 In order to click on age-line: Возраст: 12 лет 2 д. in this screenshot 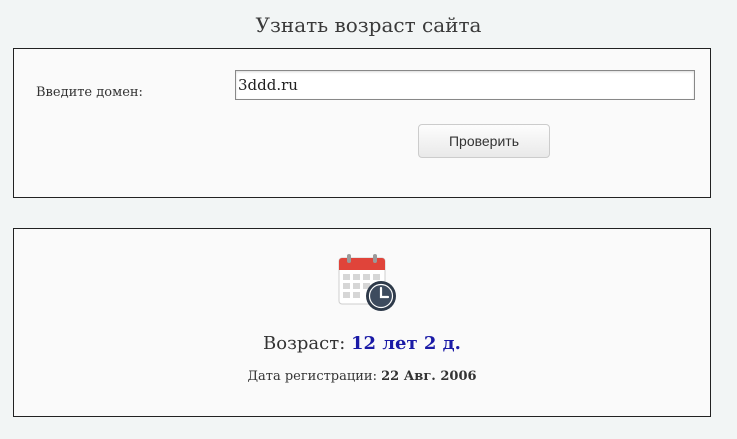, I will do `click(362, 343)`.